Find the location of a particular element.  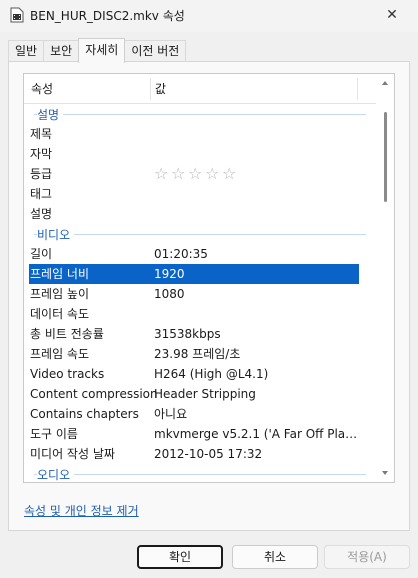

property-row-frame-rate: 프레임 속도 23.98 프레임/초 is located at coordinates (194, 354).